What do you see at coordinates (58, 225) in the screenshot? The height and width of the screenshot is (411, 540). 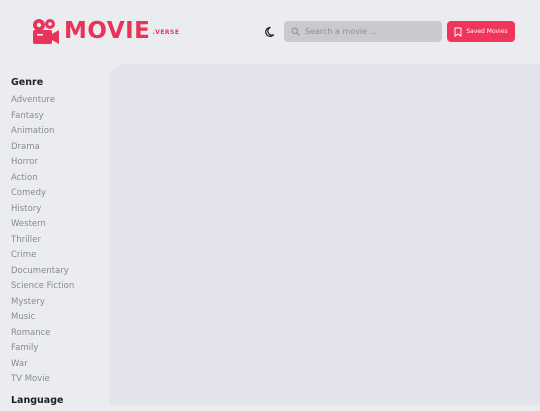 I see `genre-item: Western` at bounding box center [58, 225].